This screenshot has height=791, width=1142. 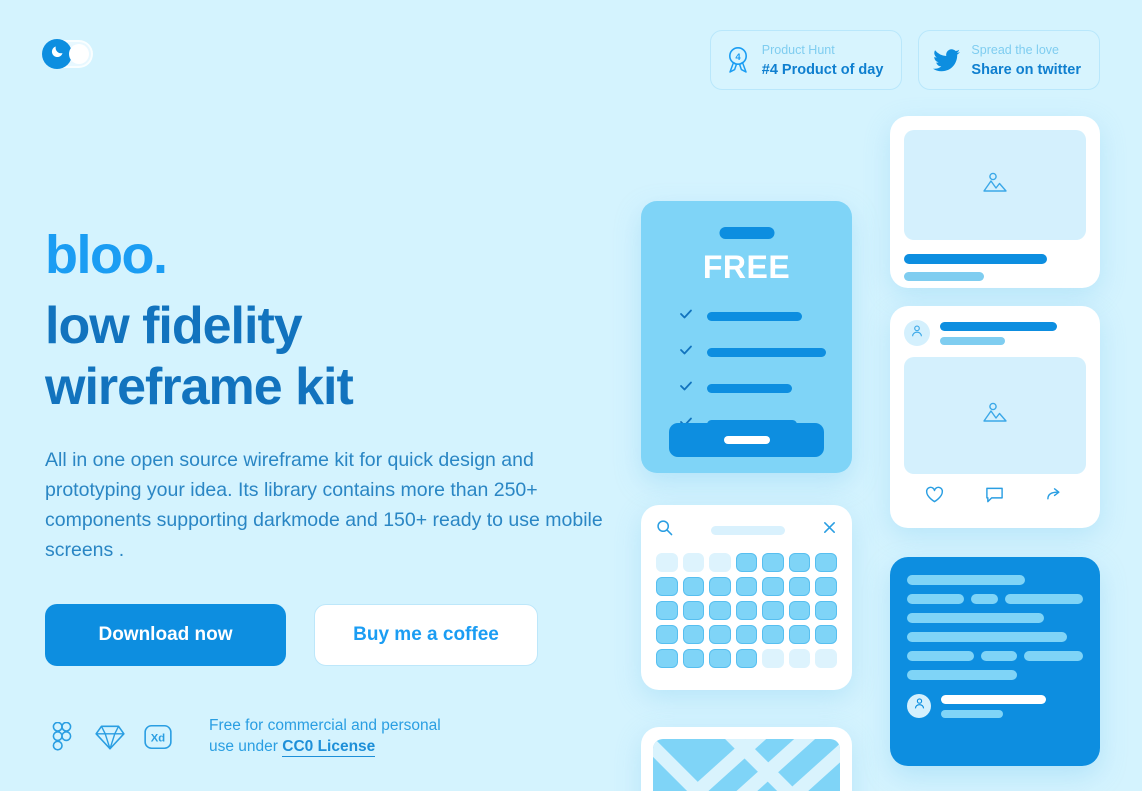 I want to click on name-bar, so click(x=998, y=326).